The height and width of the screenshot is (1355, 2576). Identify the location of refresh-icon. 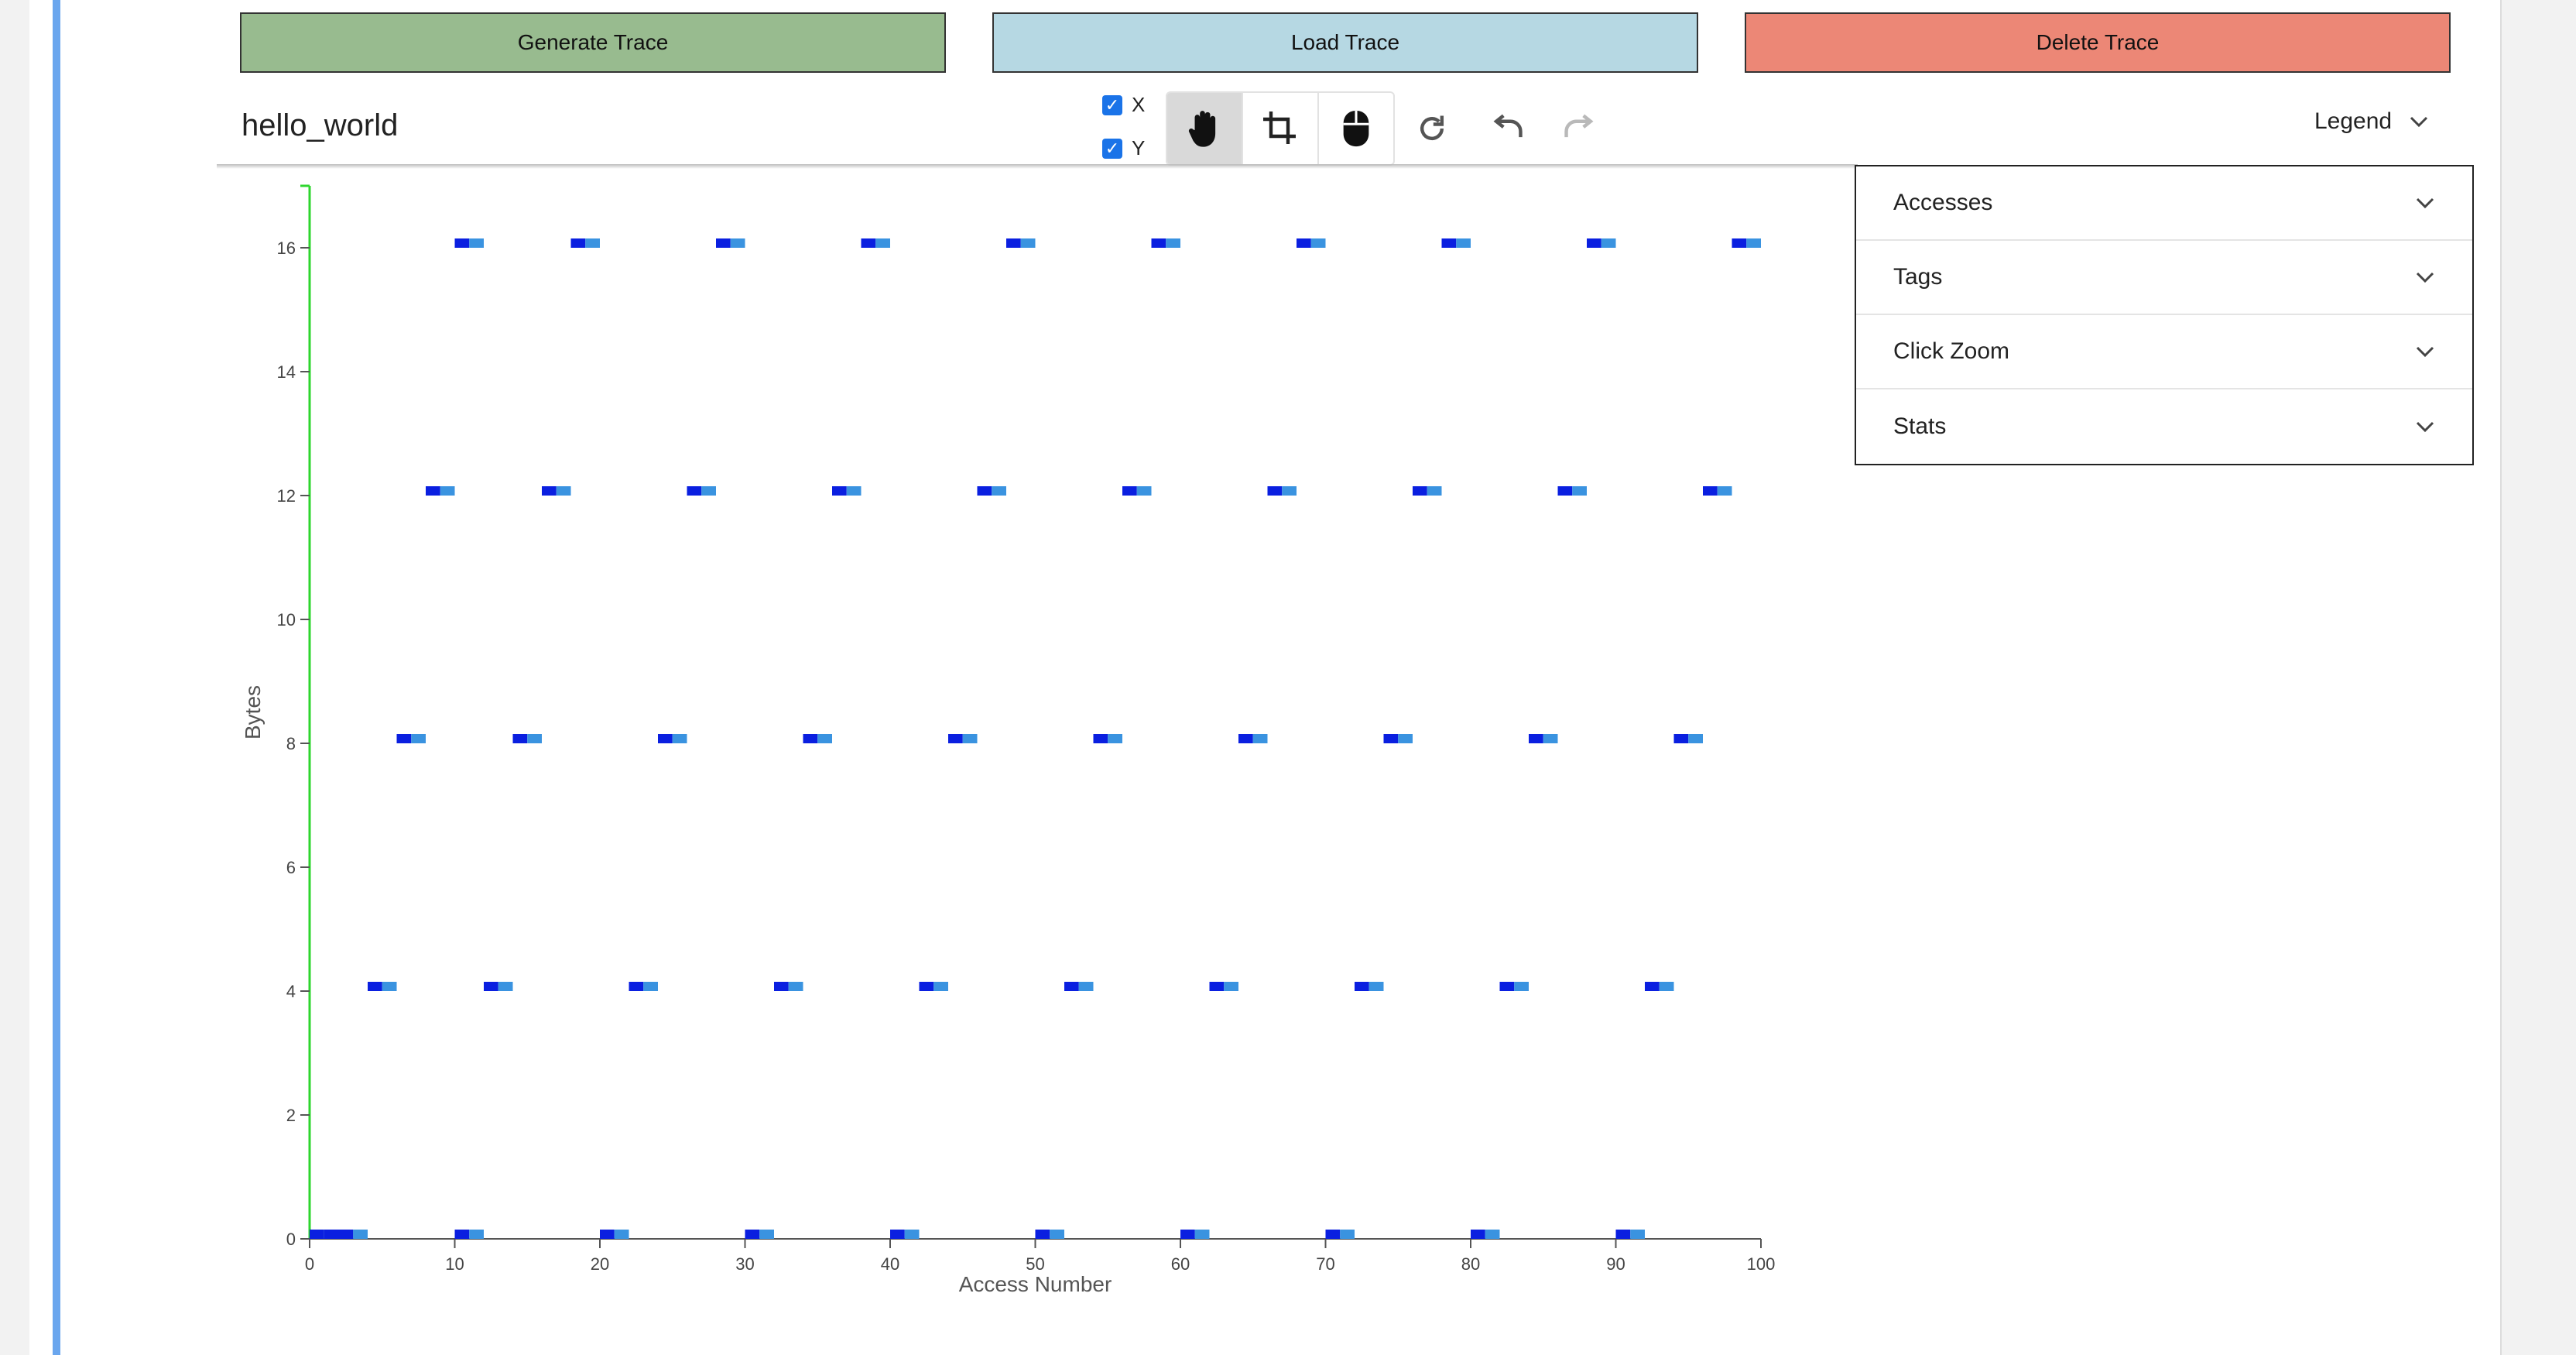
(1432, 128).